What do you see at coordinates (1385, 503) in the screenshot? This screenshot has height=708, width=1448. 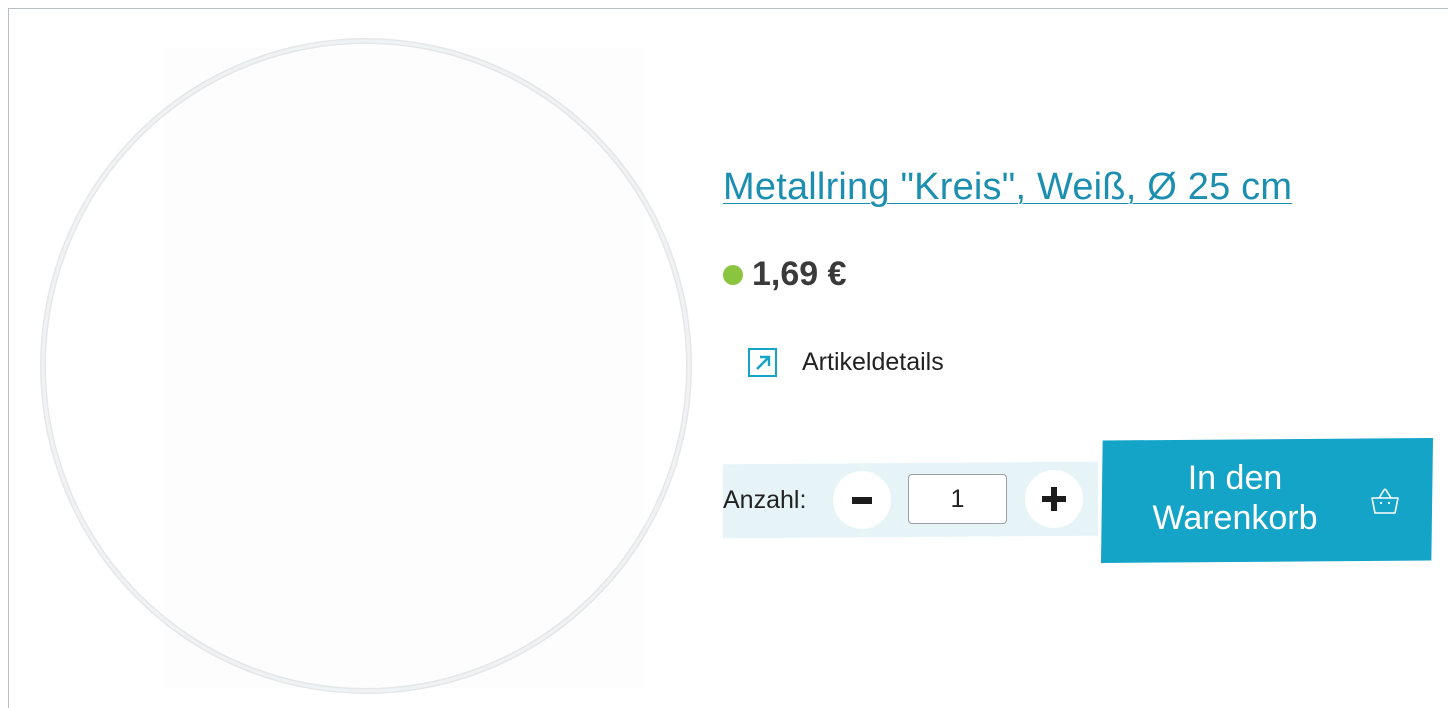 I see `basket-icon` at bounding box center [1385, 503].